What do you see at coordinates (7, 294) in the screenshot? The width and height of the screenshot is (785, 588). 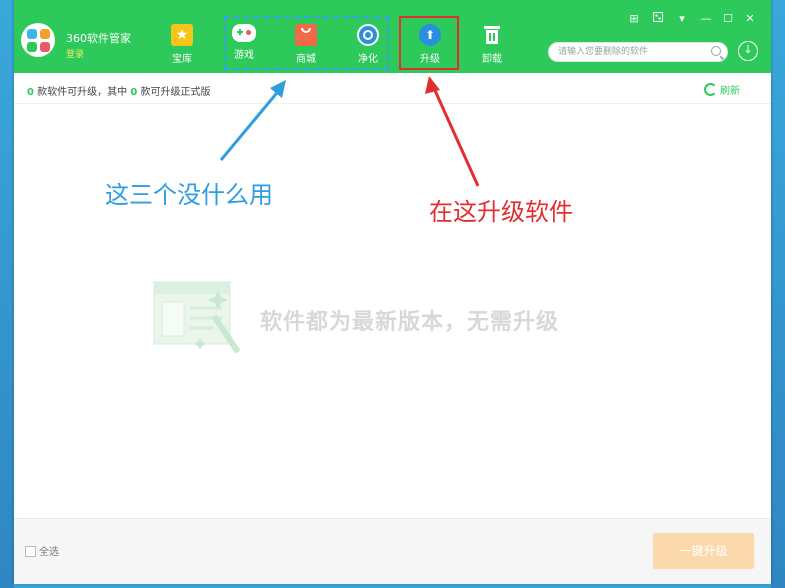 I see `desktop-background-left` at bounding box center [7, 294].